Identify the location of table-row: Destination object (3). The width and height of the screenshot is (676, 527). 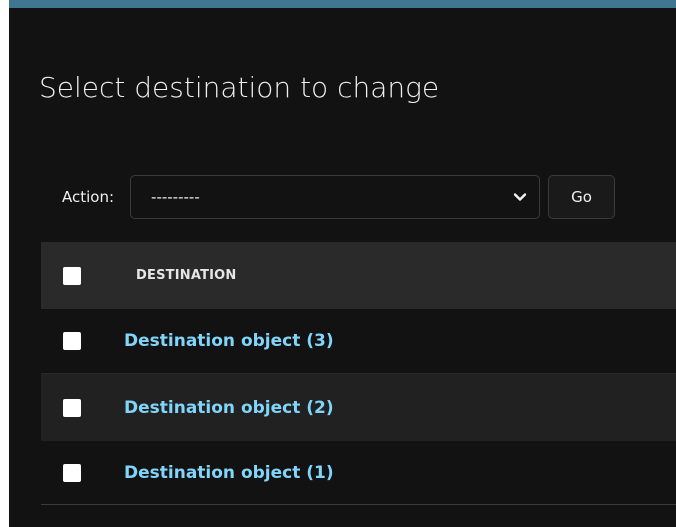
(358, 341).